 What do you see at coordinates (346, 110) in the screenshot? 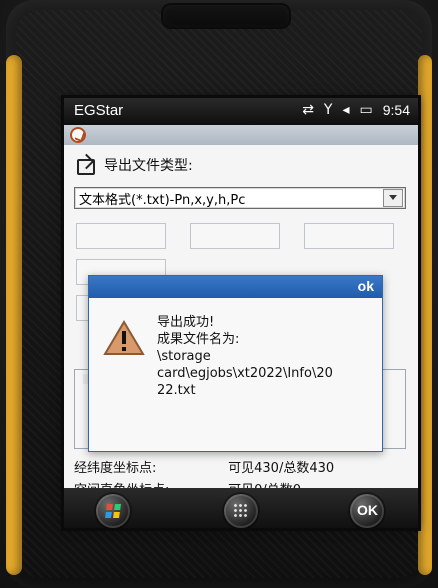
I see `volume-icon: ◂` at bounding box center [346, 110].